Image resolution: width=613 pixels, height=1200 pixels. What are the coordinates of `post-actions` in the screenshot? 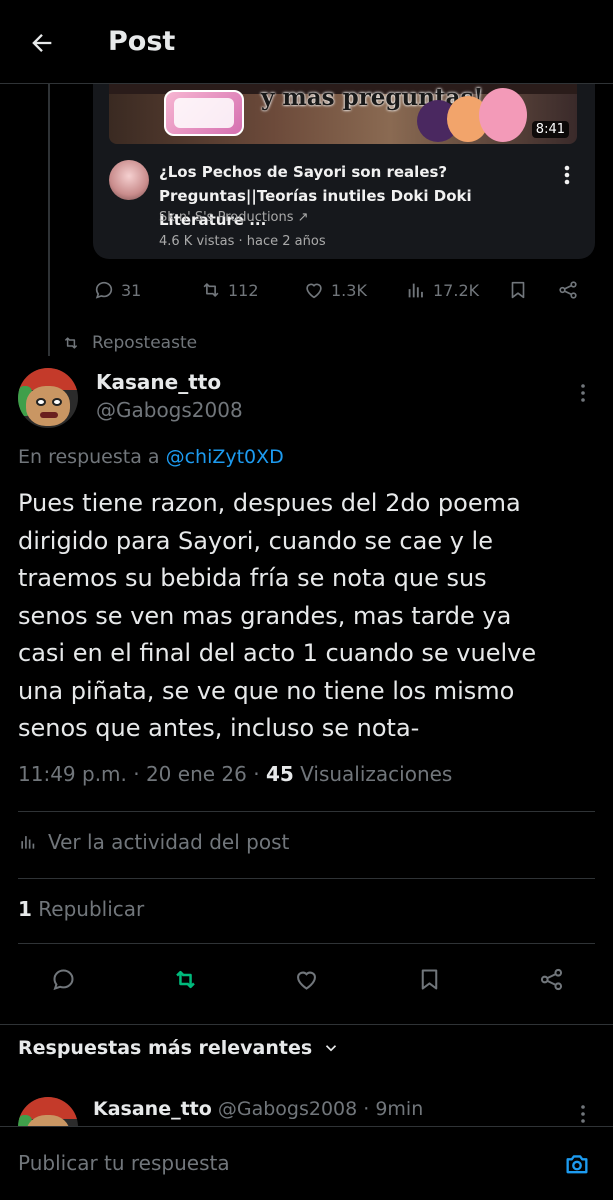 It's located at (310, 978).